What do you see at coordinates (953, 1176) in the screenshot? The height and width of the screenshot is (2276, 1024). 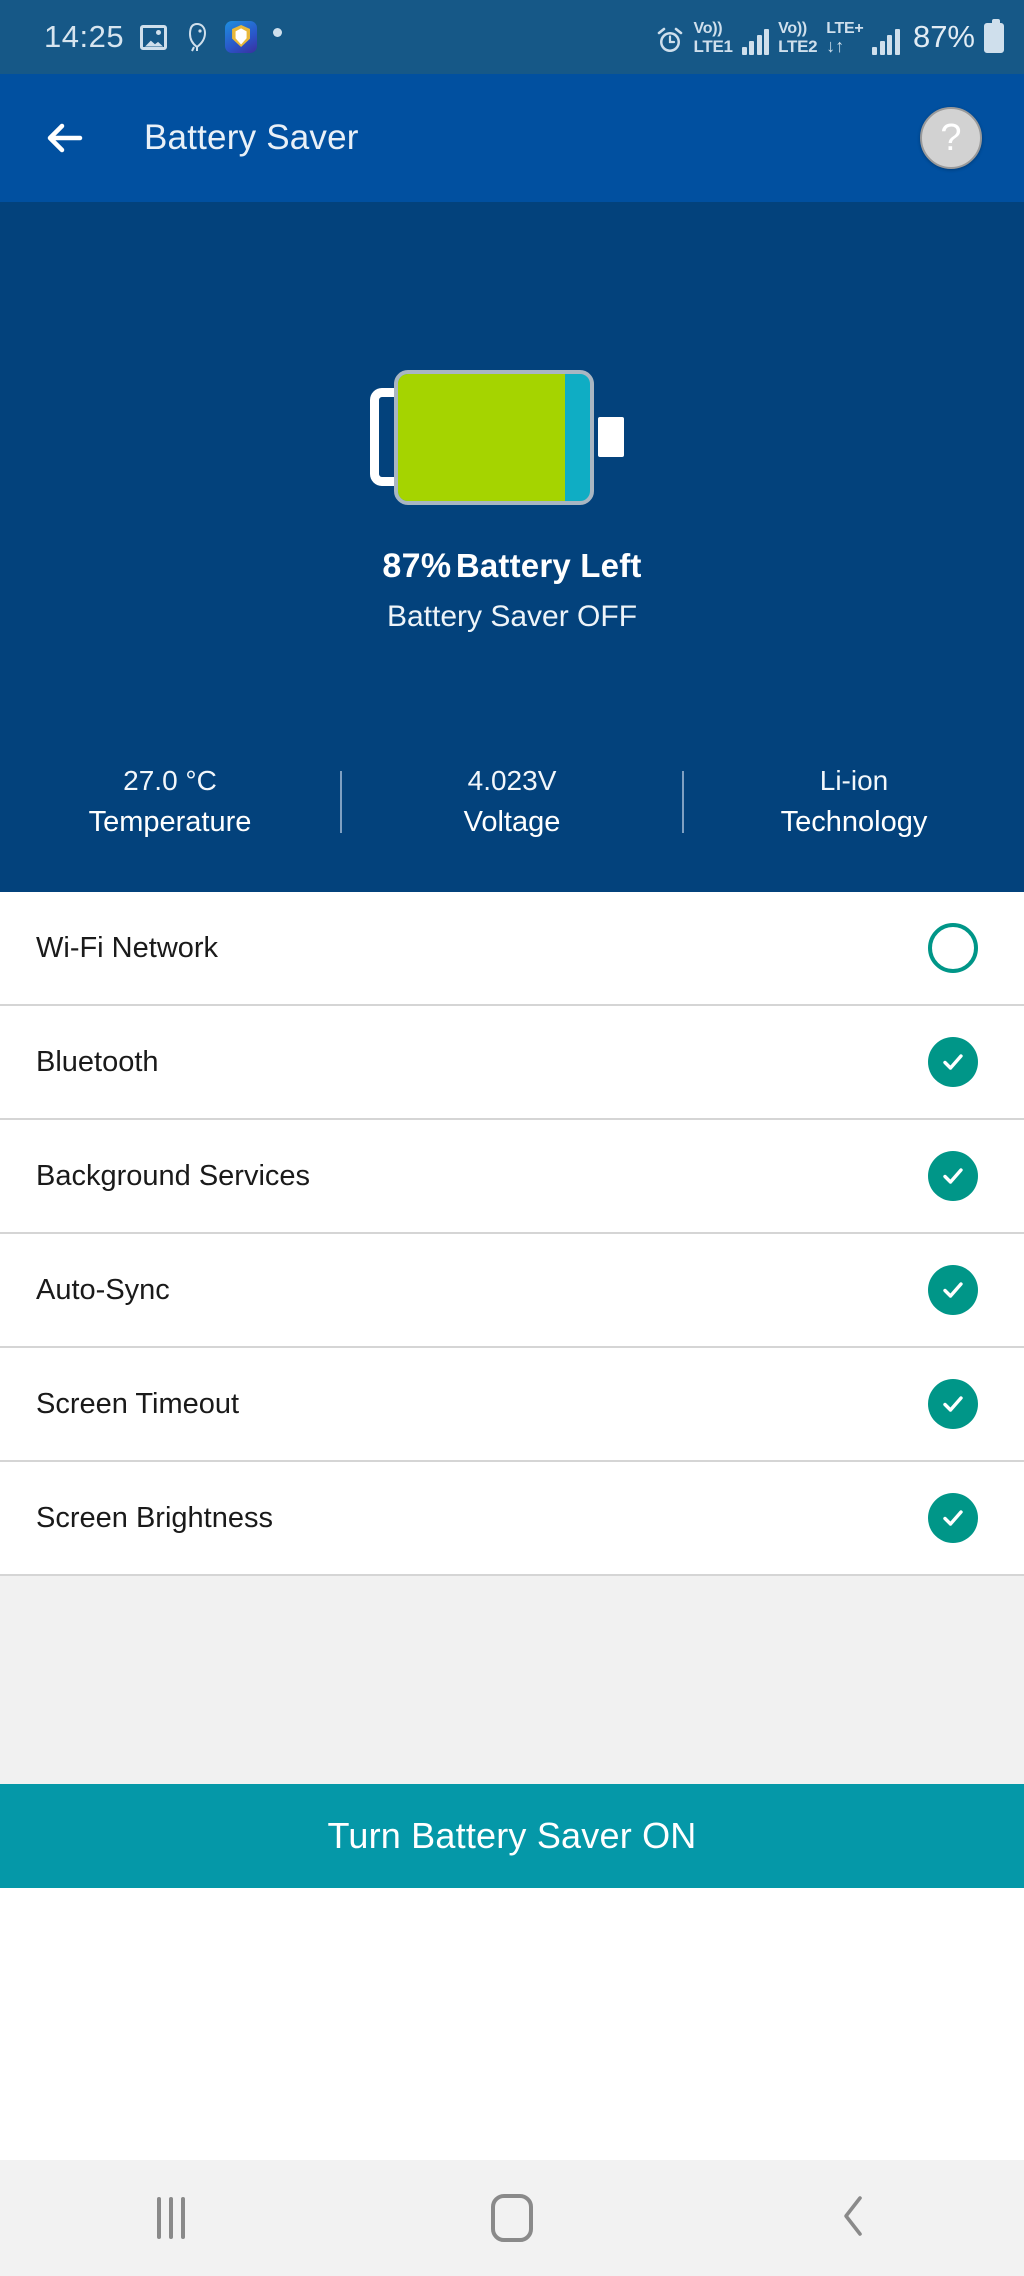 I see `toggle-checkbox-background-services` at bounding box center [953, 1176].